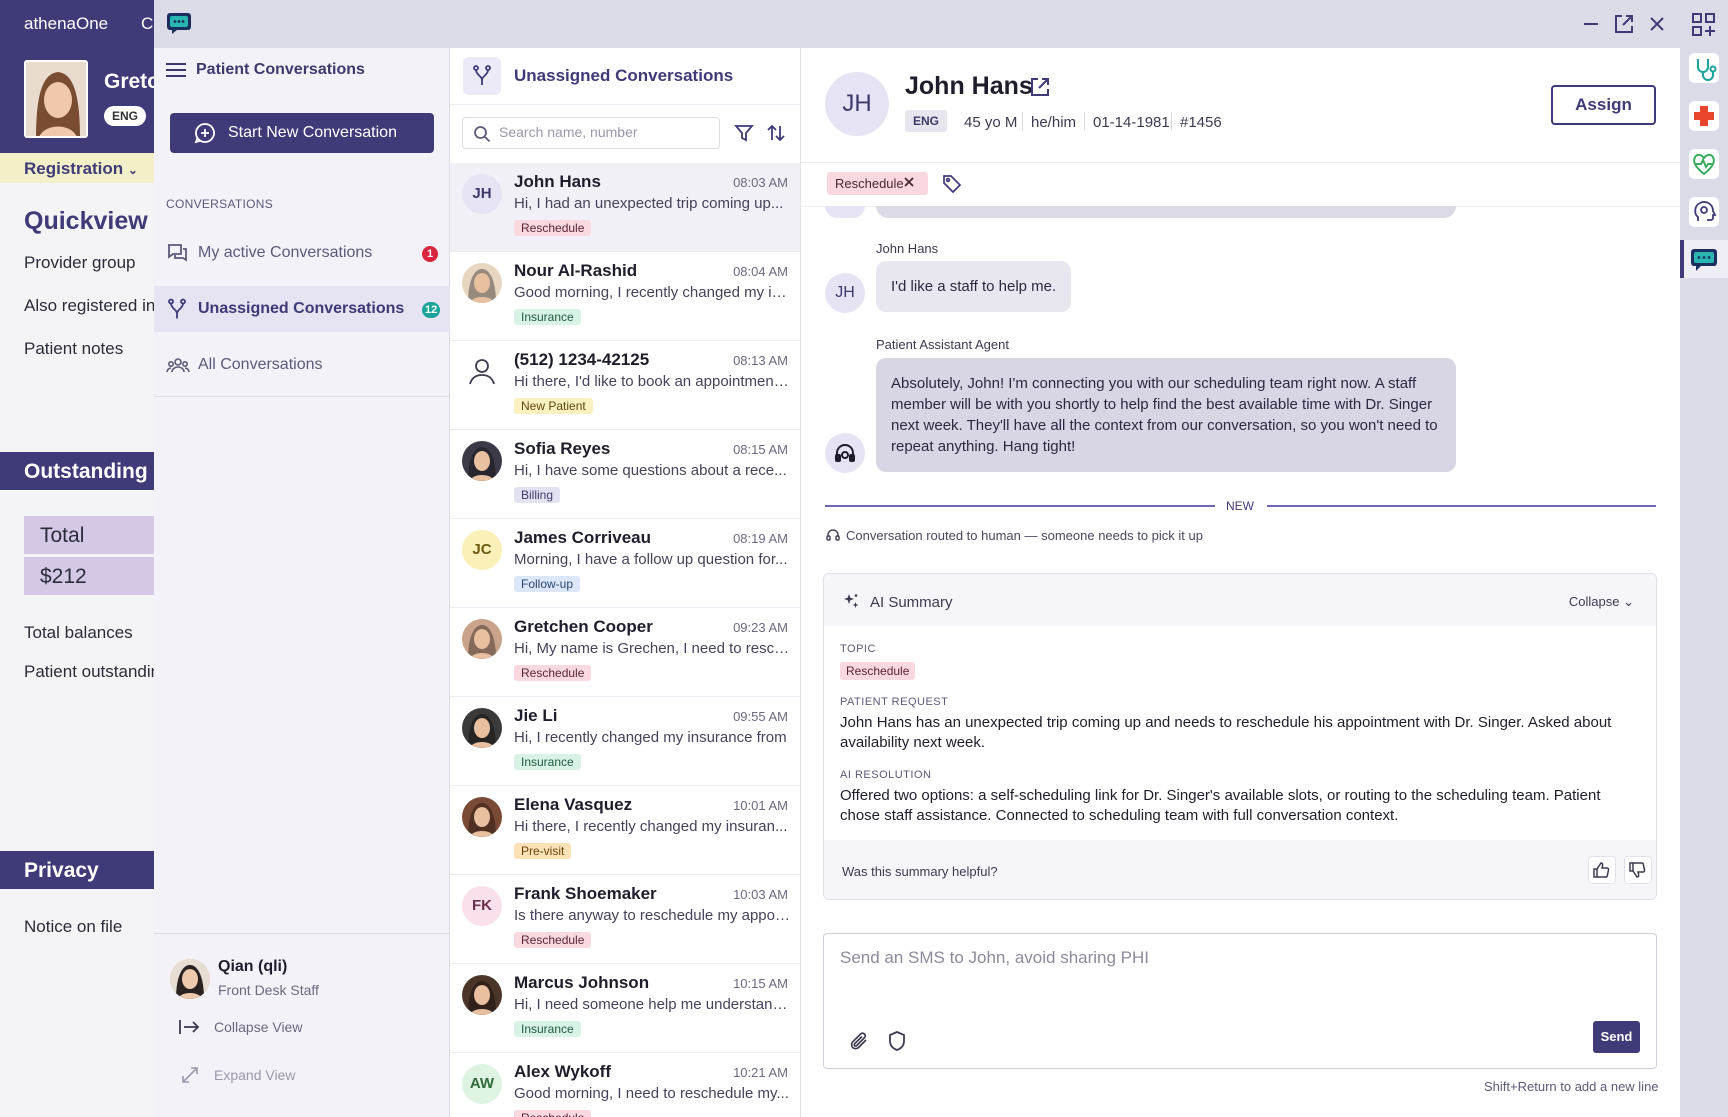 The image size is (1728, 1117). I want to click on conversation-tag: Pre-visit, so click(543, 851).